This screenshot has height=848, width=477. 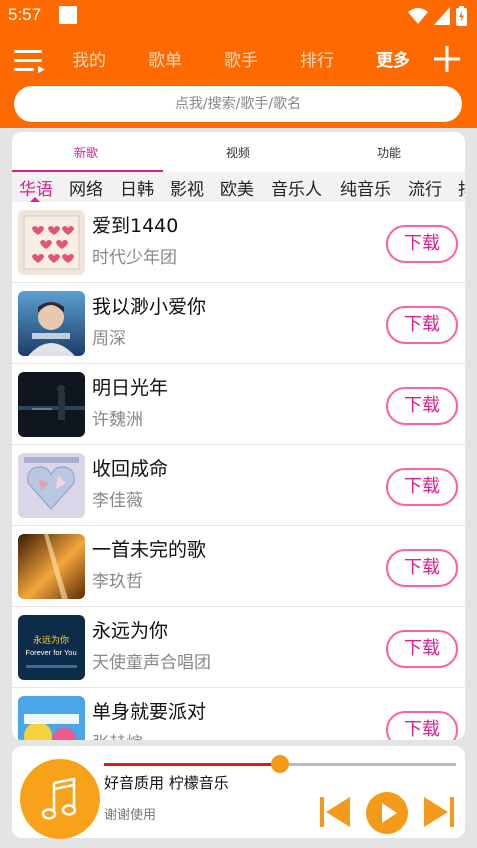 I want to click on player-cover-button, so click(x=60, y=799).